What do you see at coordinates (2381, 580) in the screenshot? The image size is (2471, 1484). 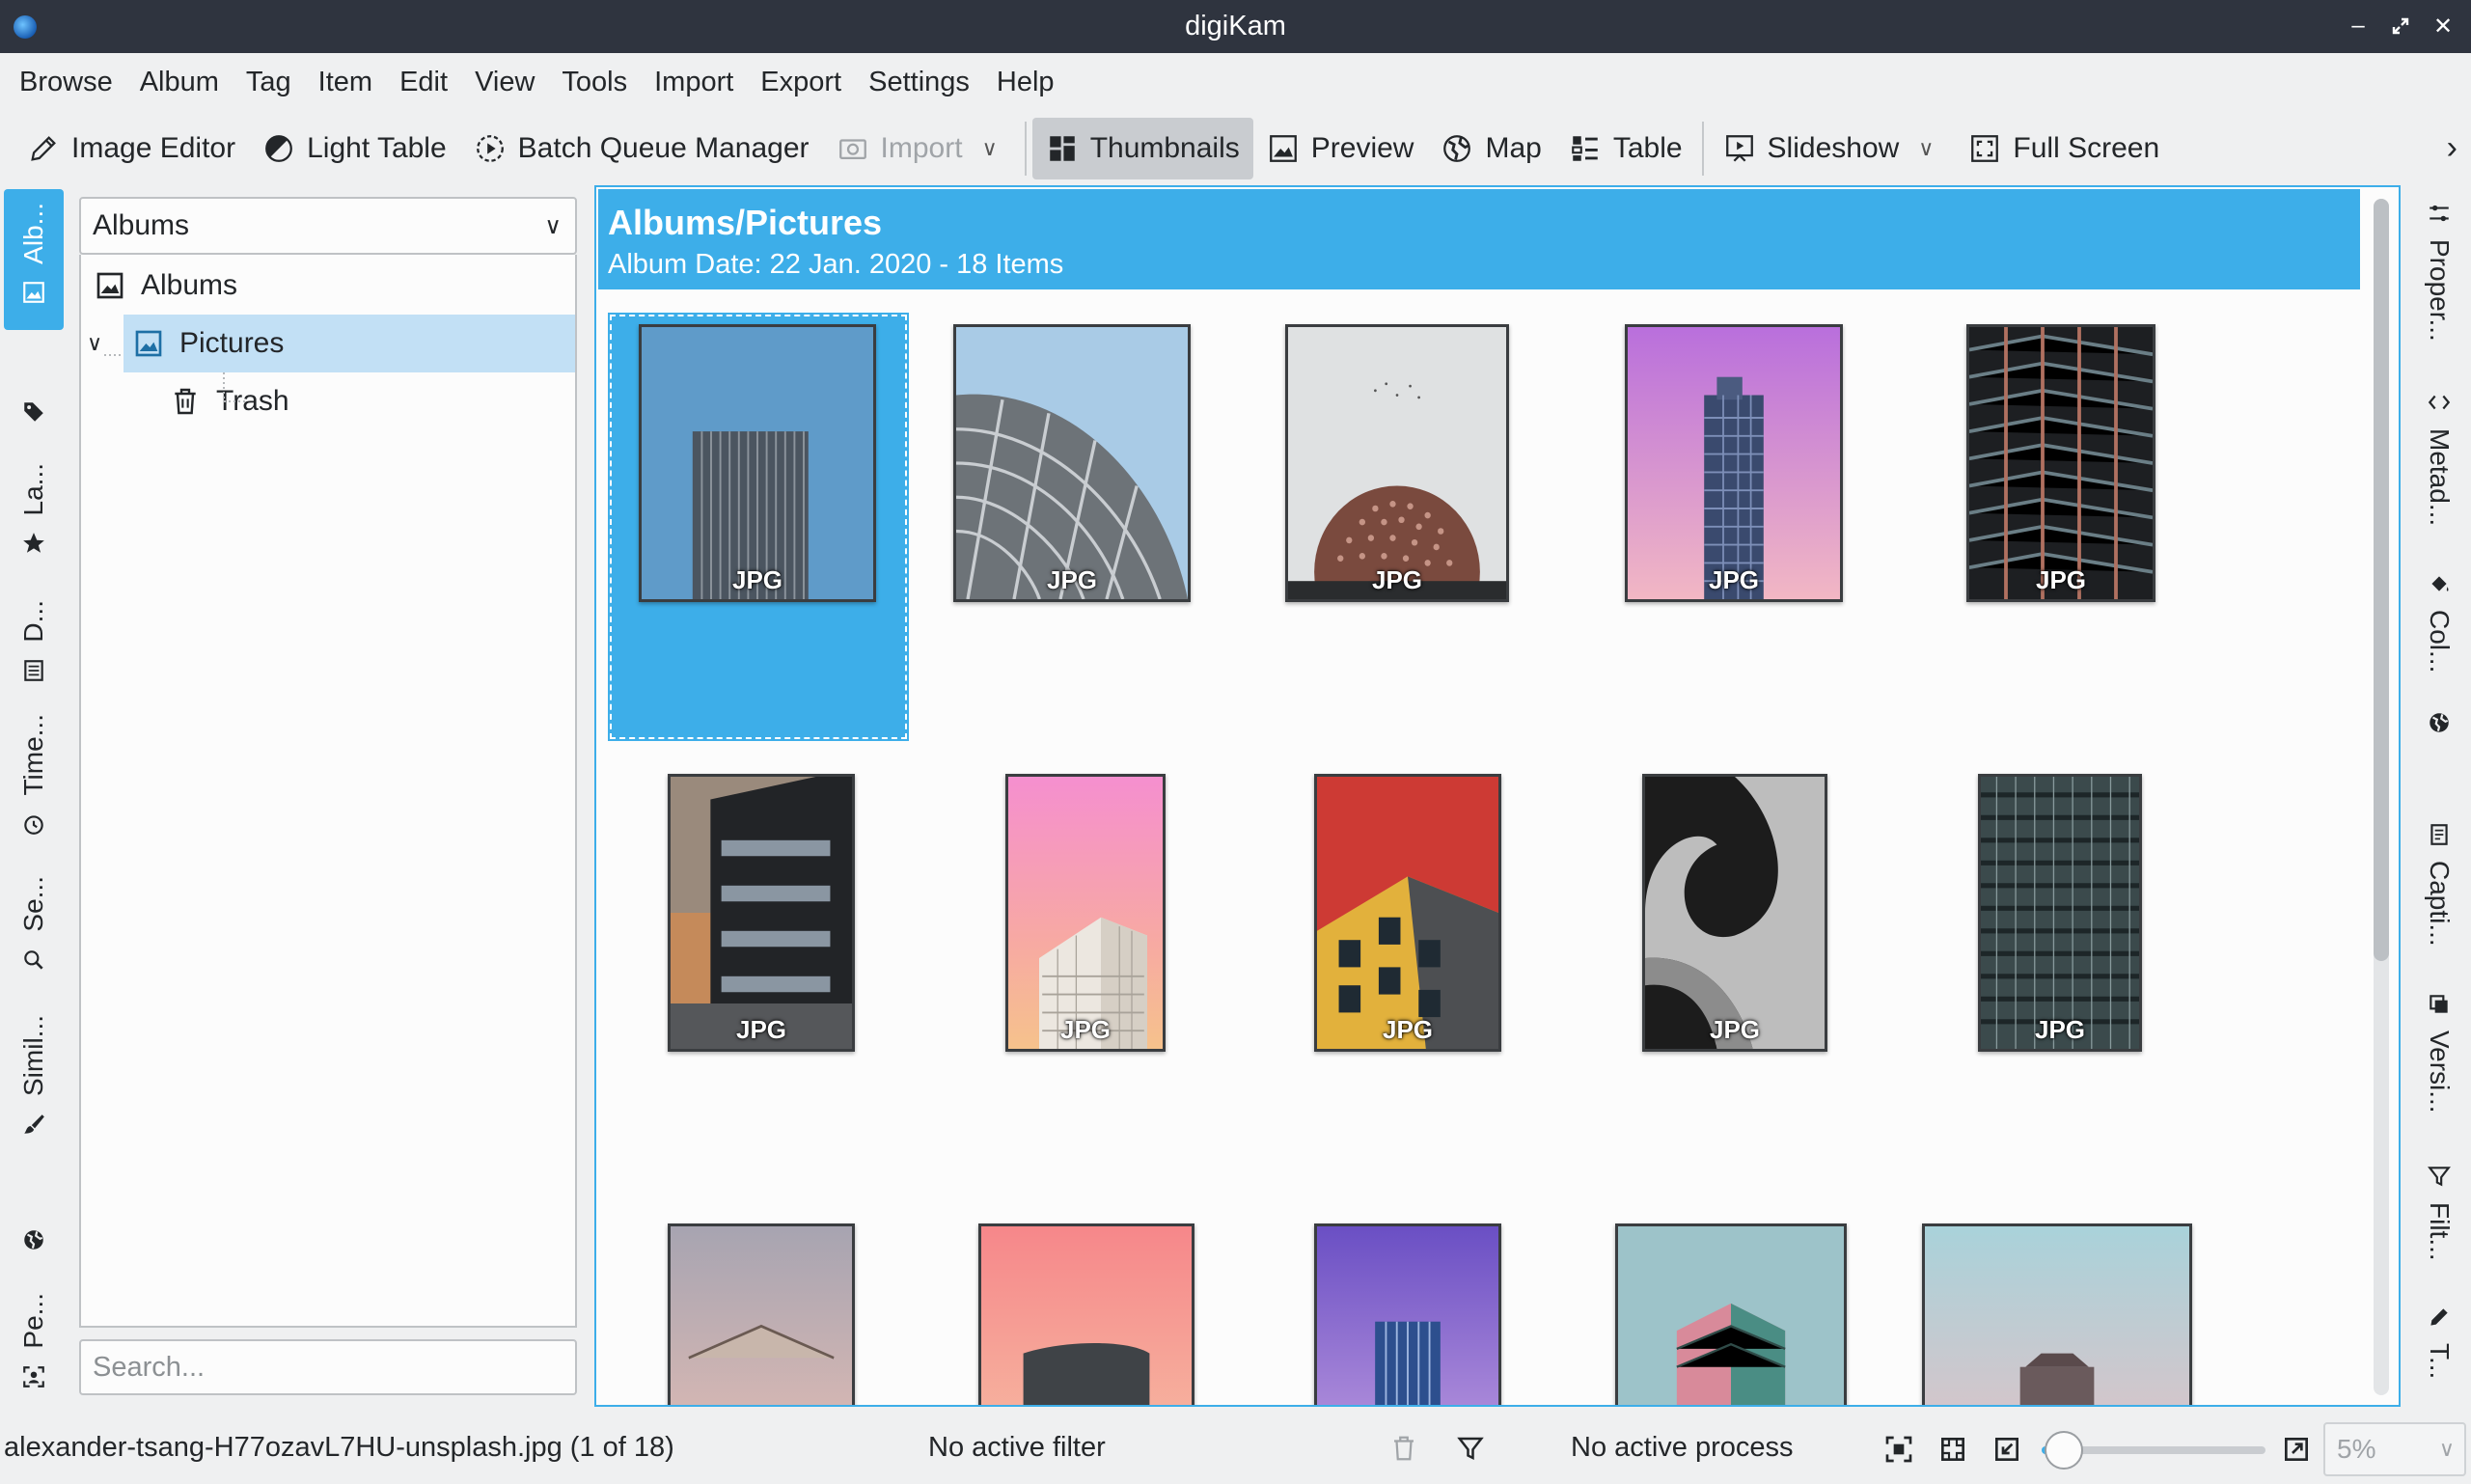 I see `scrollbar-thumb` at bounding box center [2381, 580].